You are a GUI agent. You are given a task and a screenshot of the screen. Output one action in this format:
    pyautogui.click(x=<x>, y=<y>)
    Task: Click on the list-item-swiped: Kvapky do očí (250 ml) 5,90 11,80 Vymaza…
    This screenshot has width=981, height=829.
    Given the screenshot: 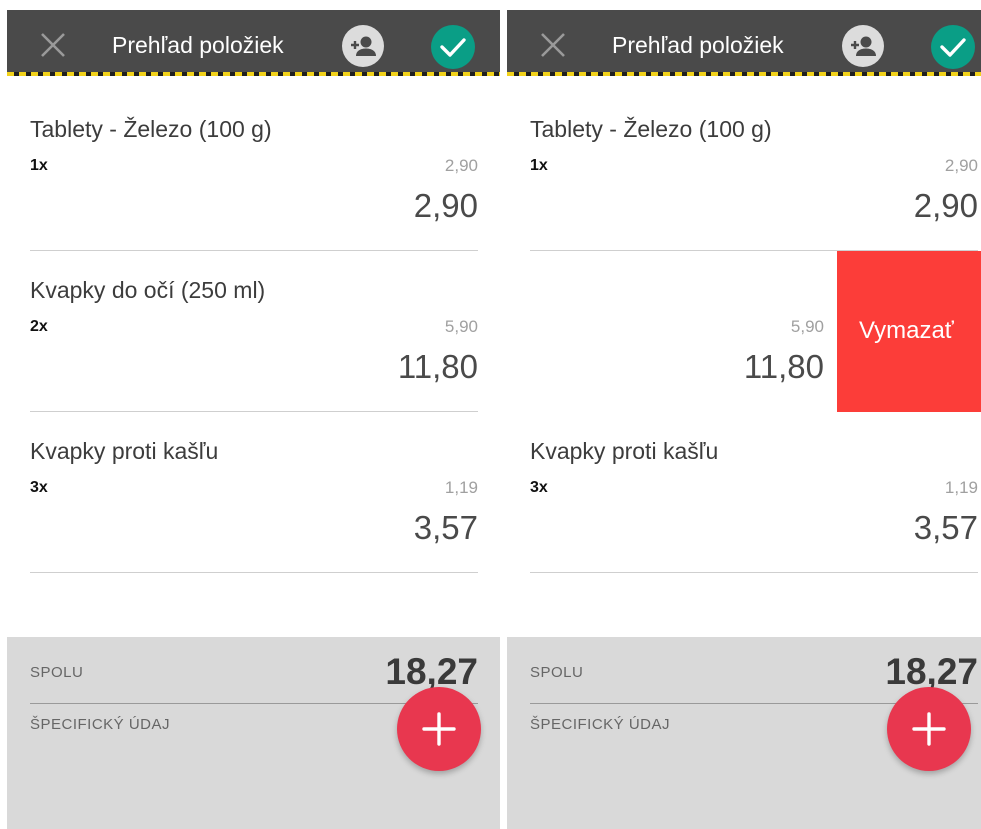 What is the action you would take?
    pyautogui.click(x=744, y=331)
    